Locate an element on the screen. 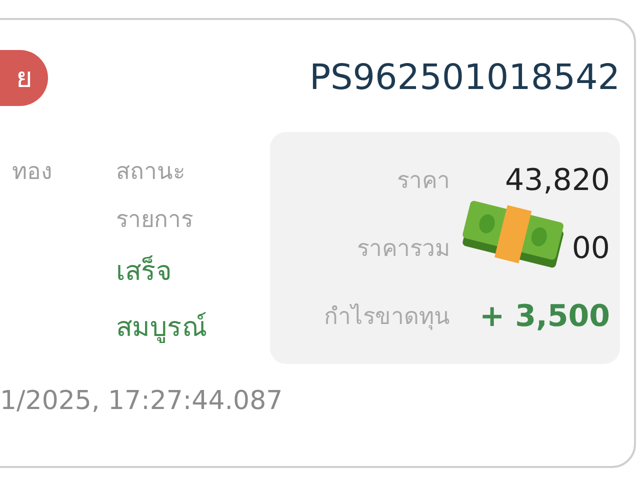  status-value: สมบูรณ์ is located at coordinates (162, 328).